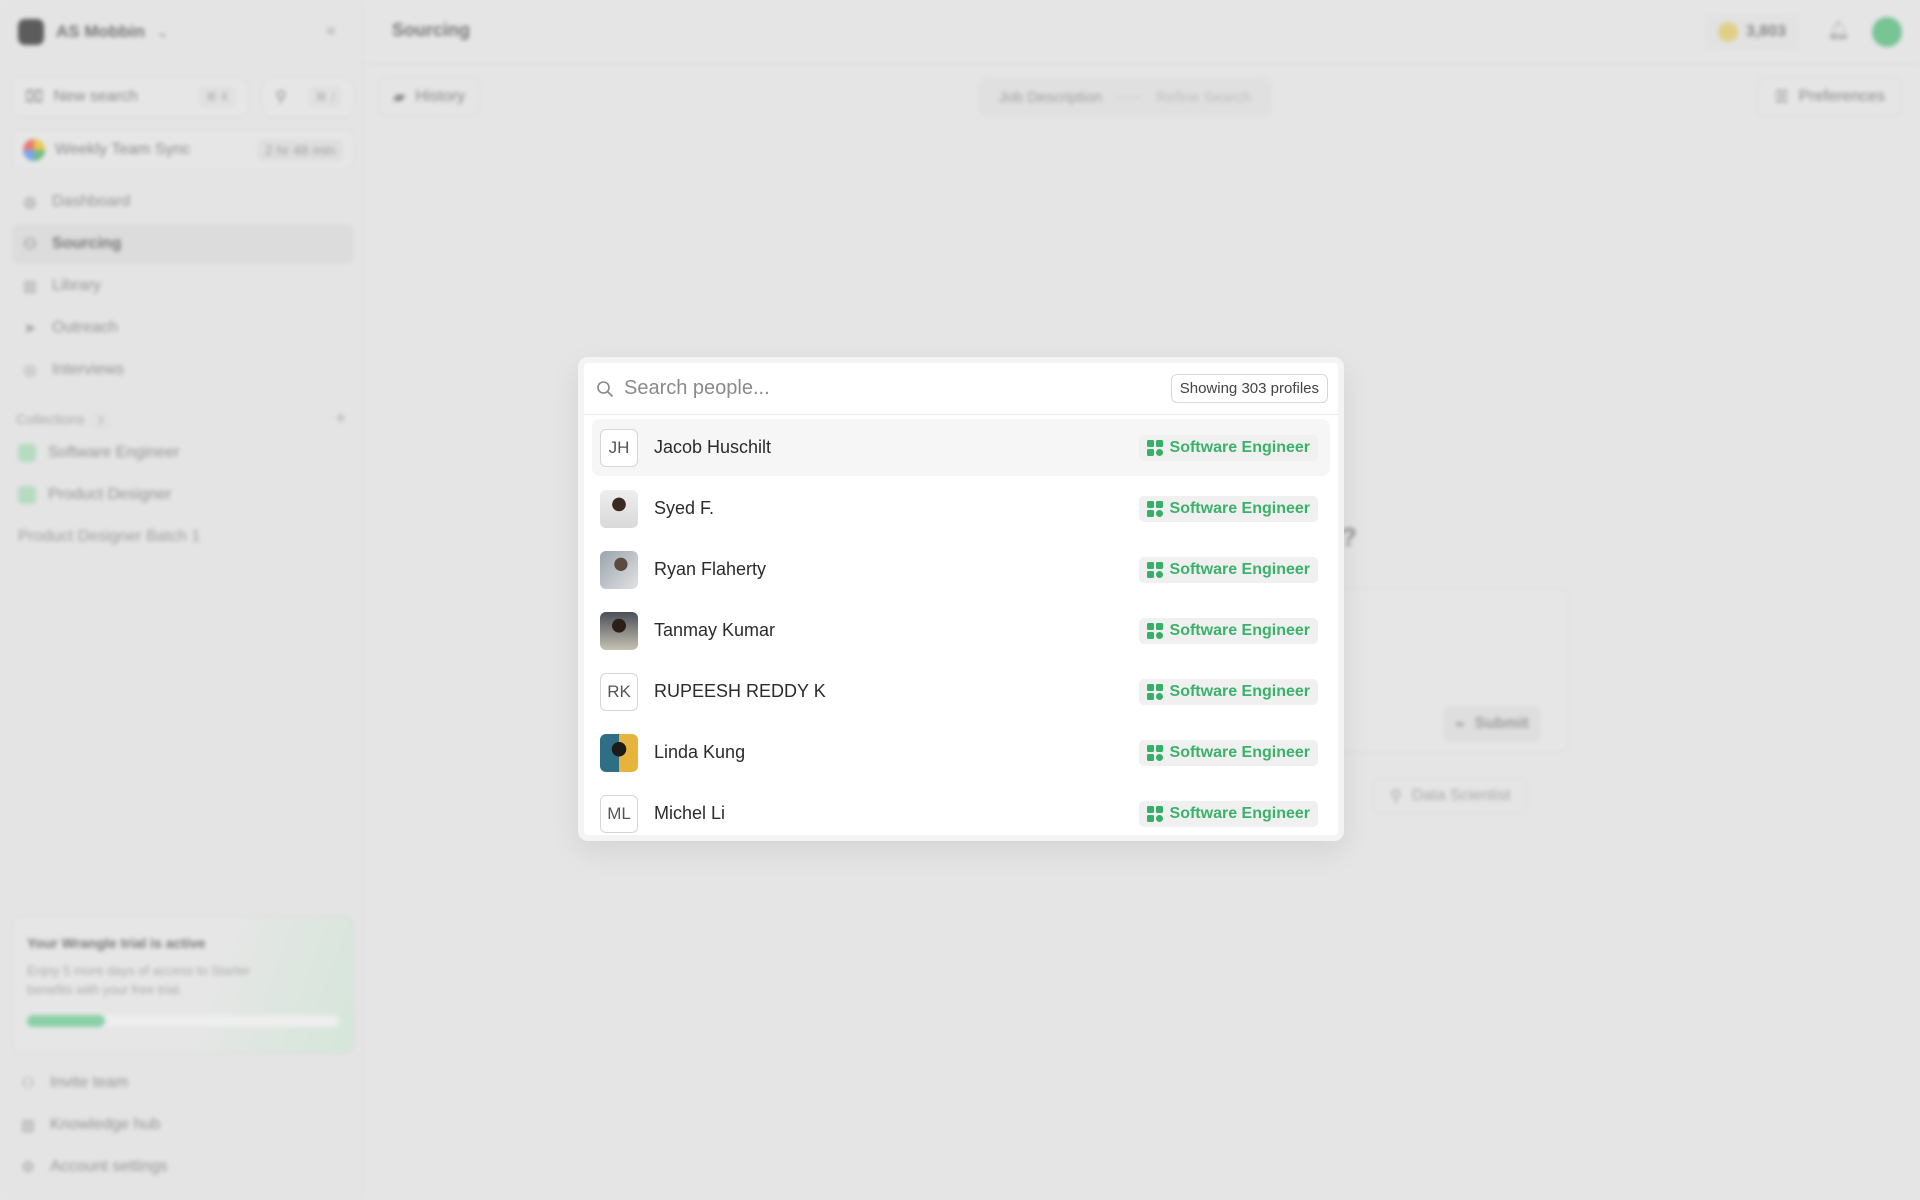  Describe the element at coordinates (961, 508) in the screenshot. I see `person-row: Syed F. Software Engineer` at that location.